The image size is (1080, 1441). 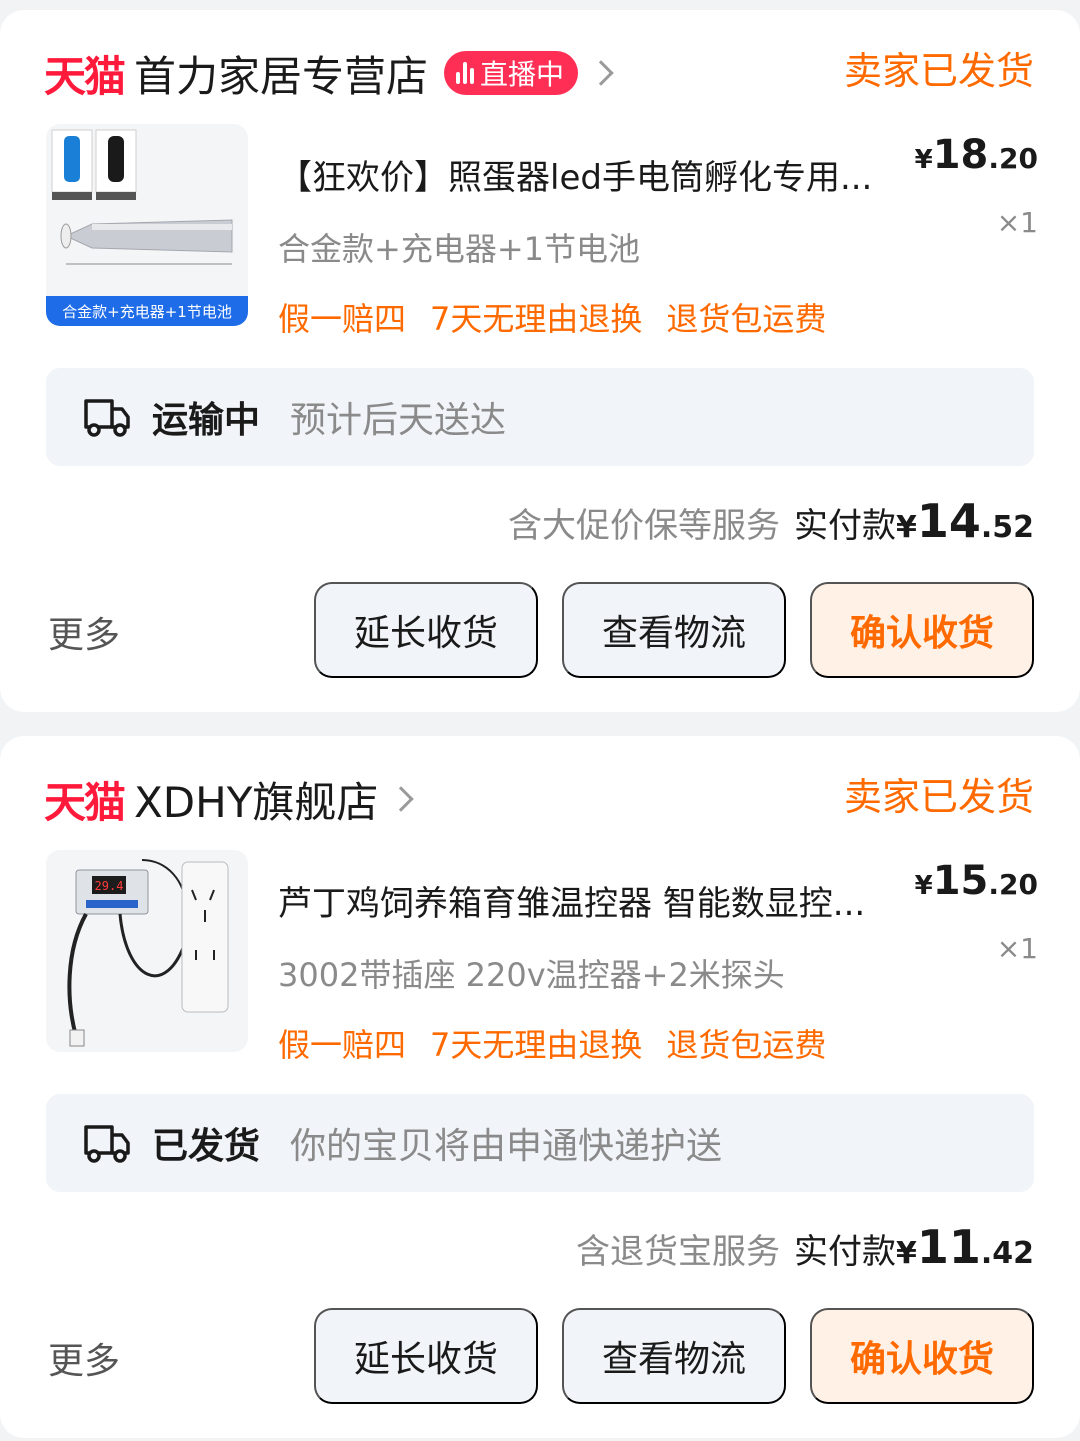 What do you see at coordinates (147, 311) in the screenshot?
I see `thumbnail-caption: 合金款+充电器+1节电池` at bounding box center [147, 311].